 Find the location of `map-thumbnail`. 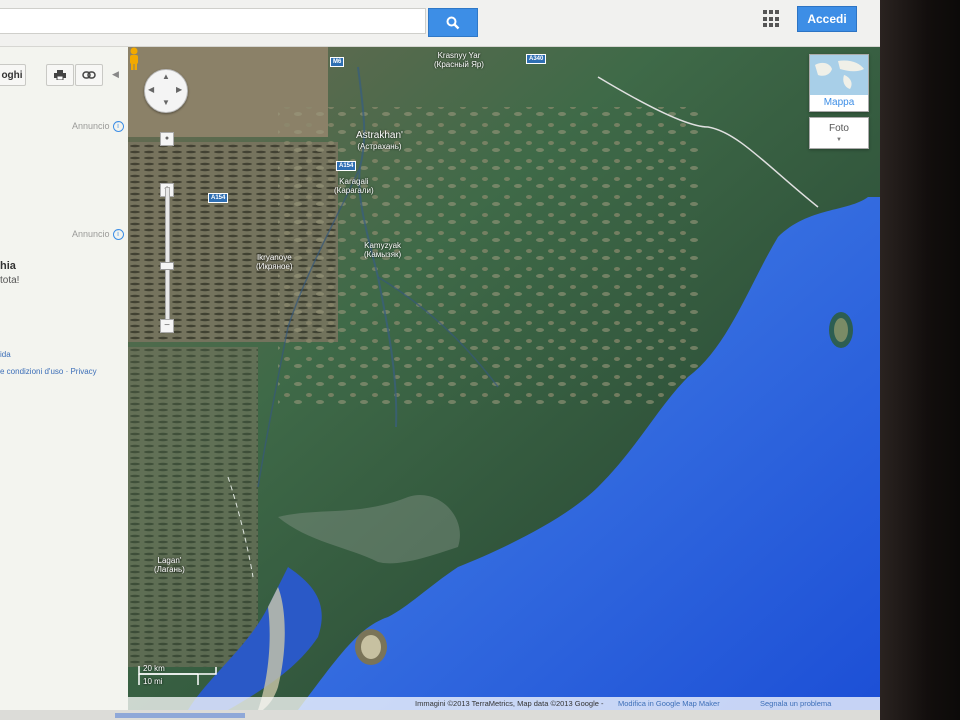

map-thumbnail is located at coordinates (839, 75).